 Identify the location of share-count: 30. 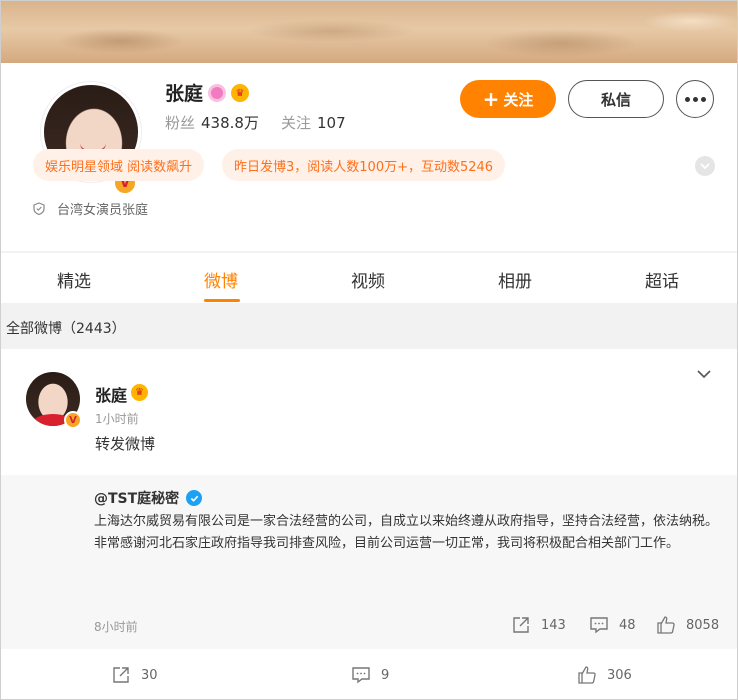
(149, 675).